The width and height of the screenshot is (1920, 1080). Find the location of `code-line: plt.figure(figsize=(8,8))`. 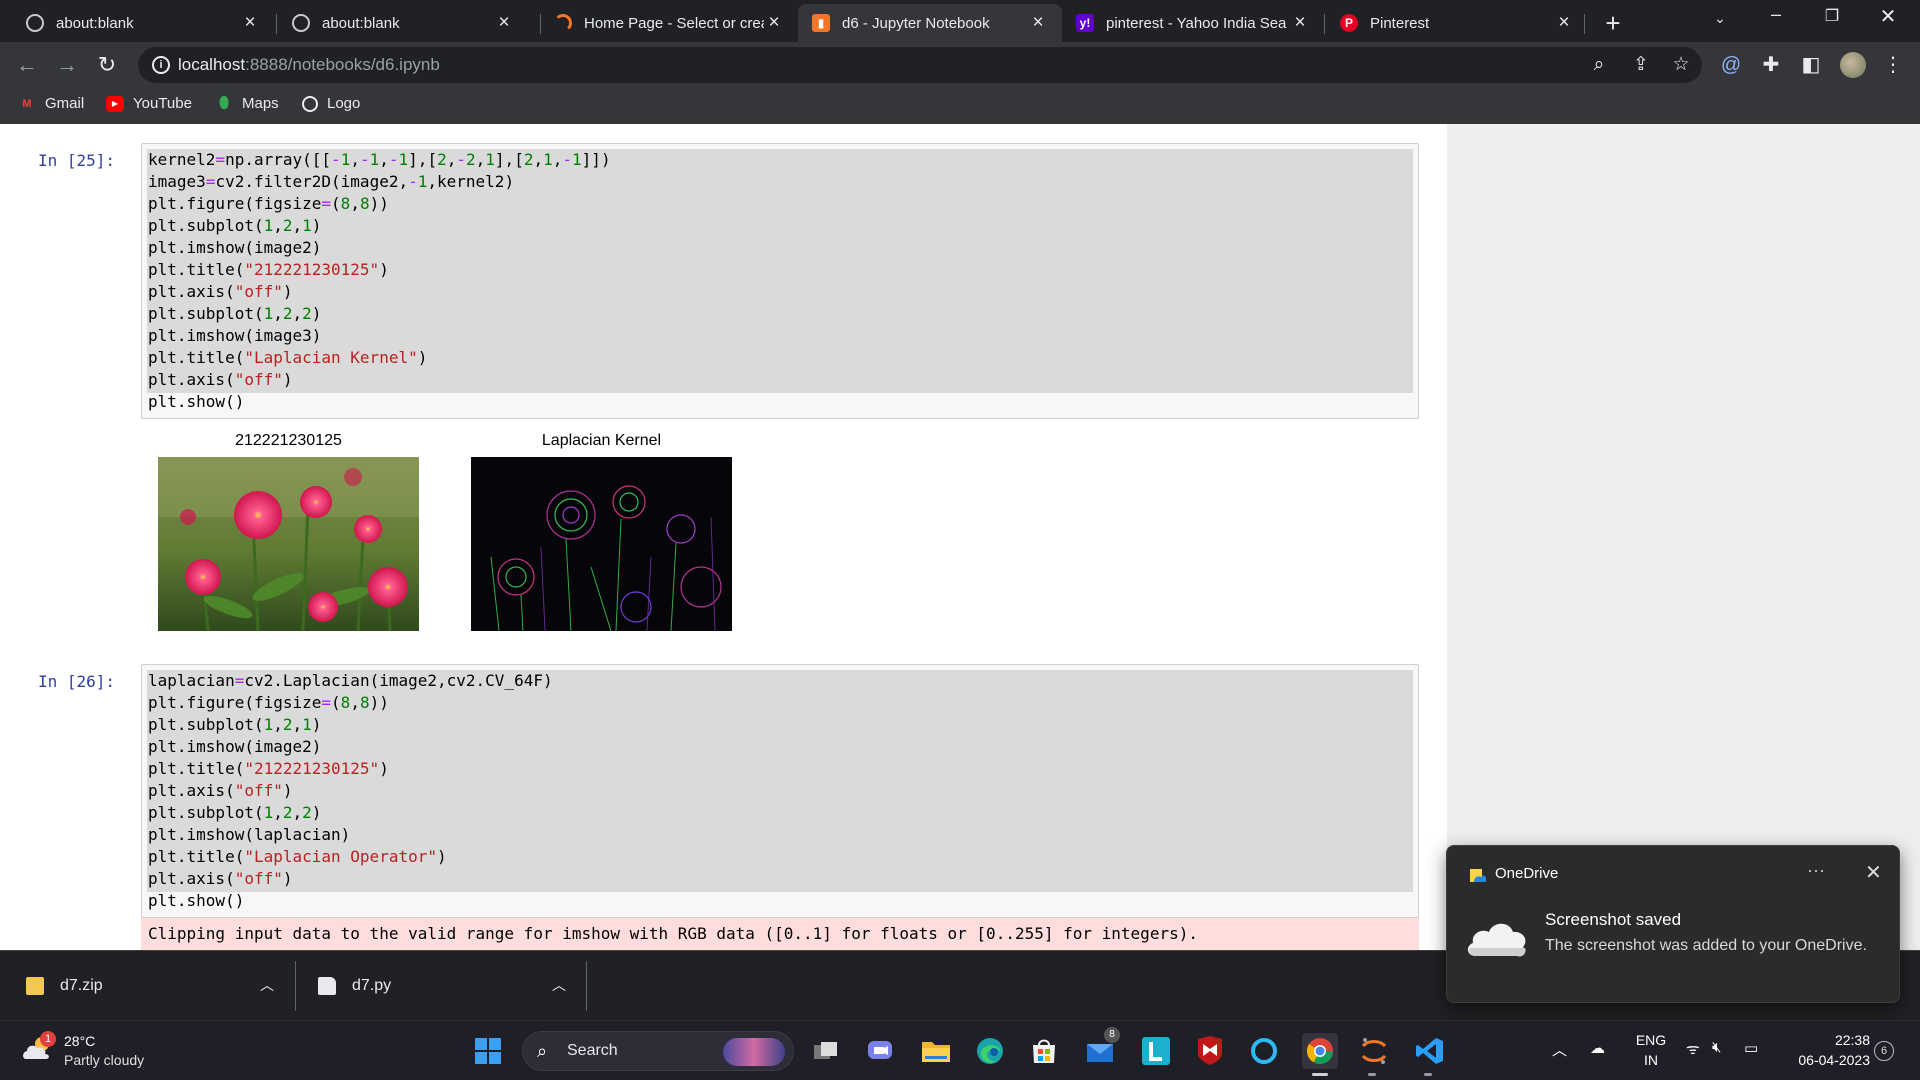

code-line: plt.figure(figsize=(8,8)) is located at coordinates (268, 702).